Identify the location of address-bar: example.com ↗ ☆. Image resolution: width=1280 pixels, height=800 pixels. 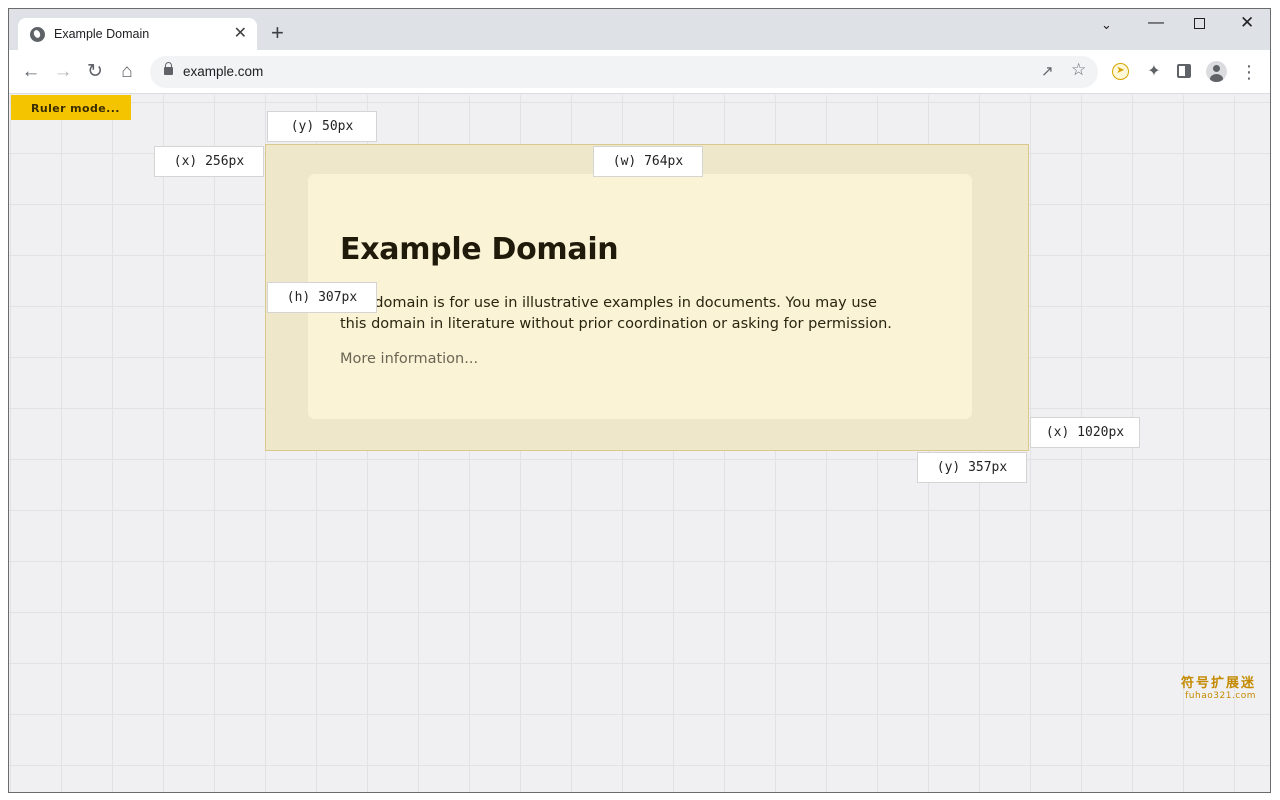
(624, 72).